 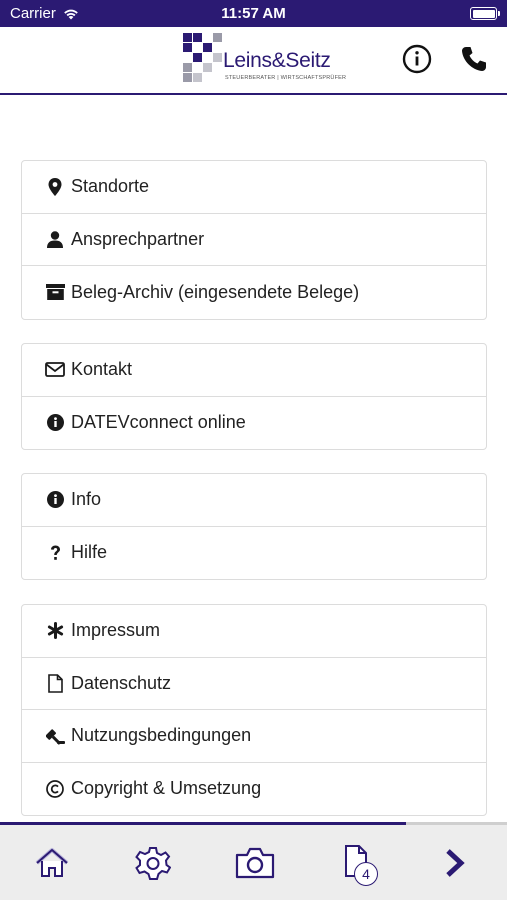 I want to click on phone-button, so click(x=474, y=59).